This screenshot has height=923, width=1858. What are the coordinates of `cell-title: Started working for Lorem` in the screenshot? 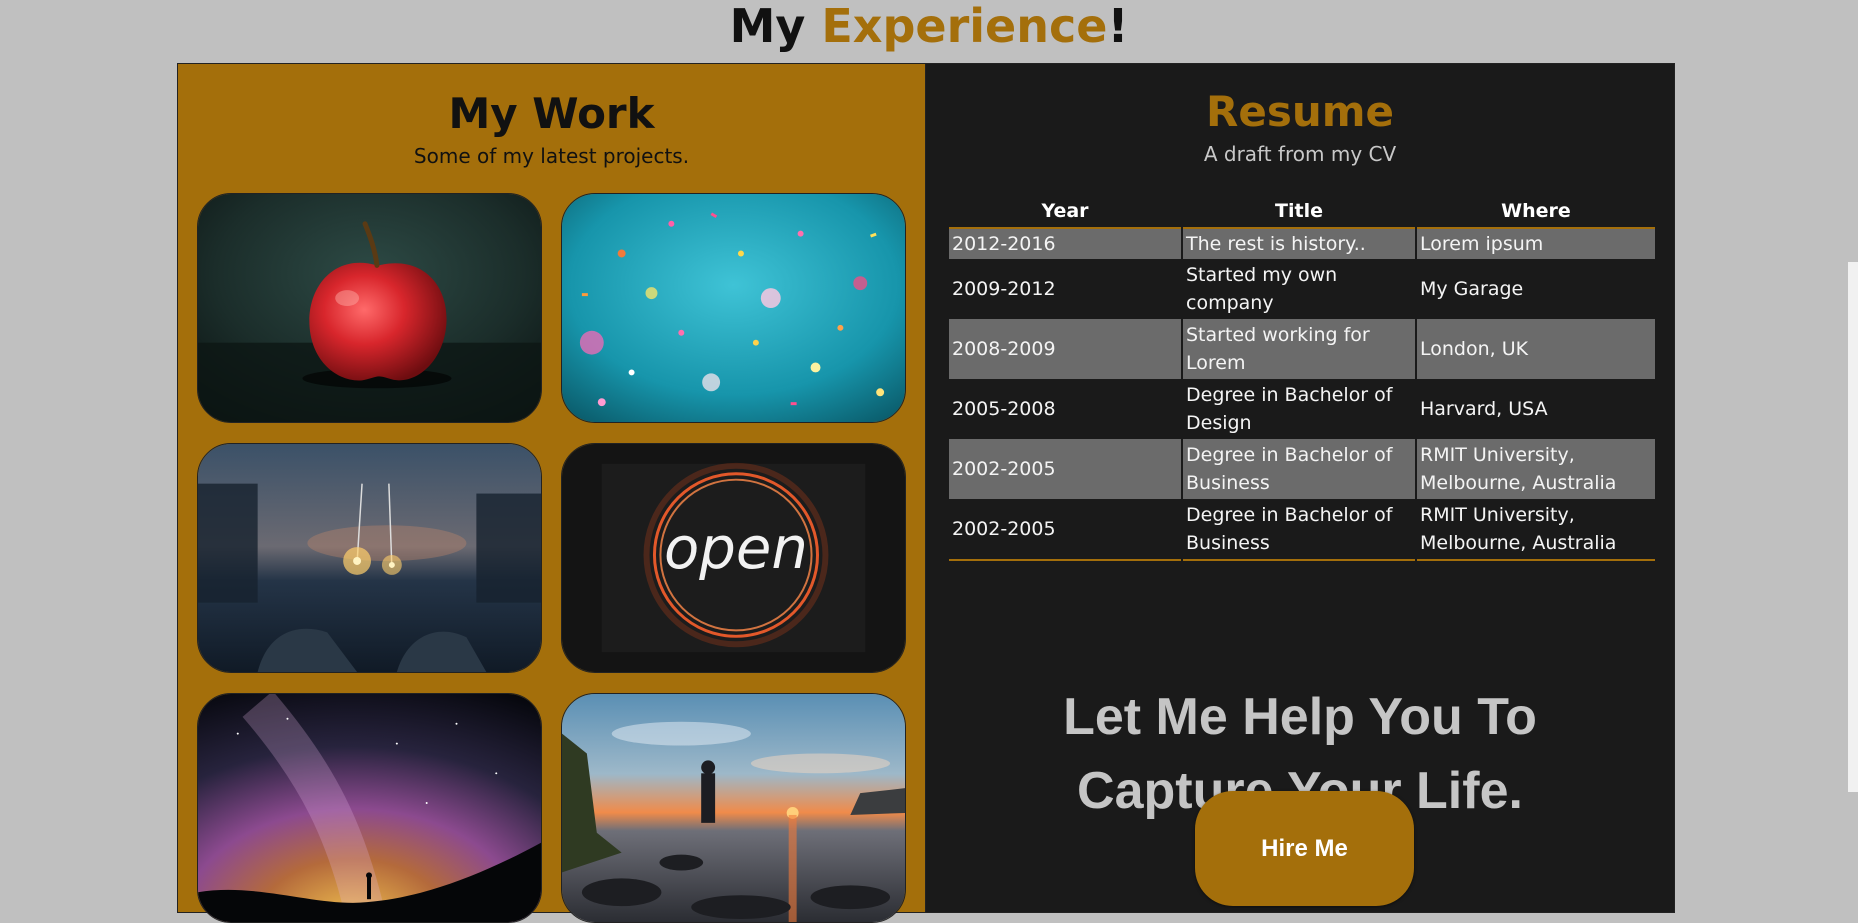 It's located at (1299, 349).